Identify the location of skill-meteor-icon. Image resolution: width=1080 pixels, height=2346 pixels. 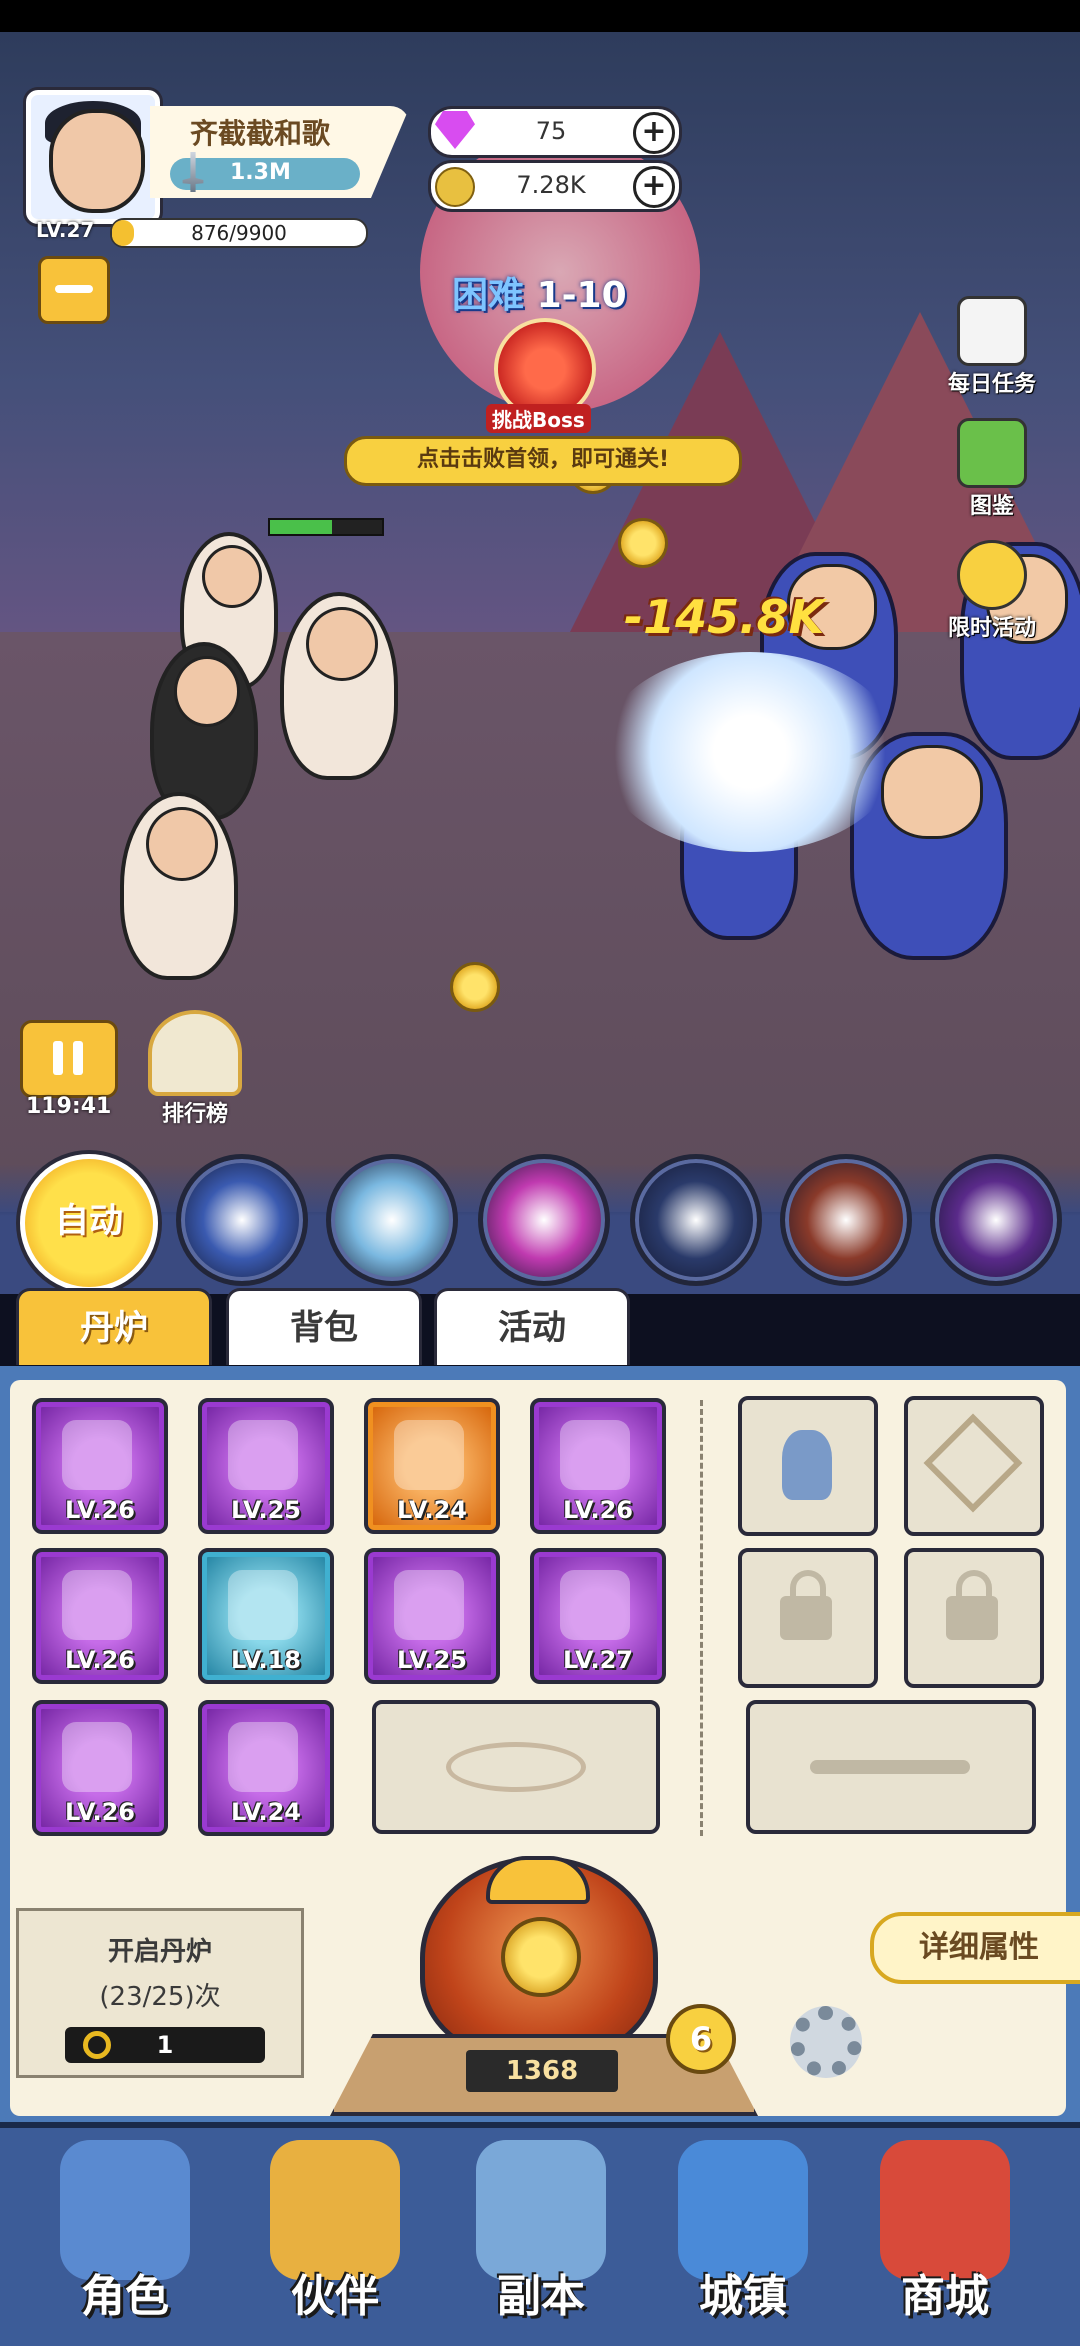
(242, 1220).